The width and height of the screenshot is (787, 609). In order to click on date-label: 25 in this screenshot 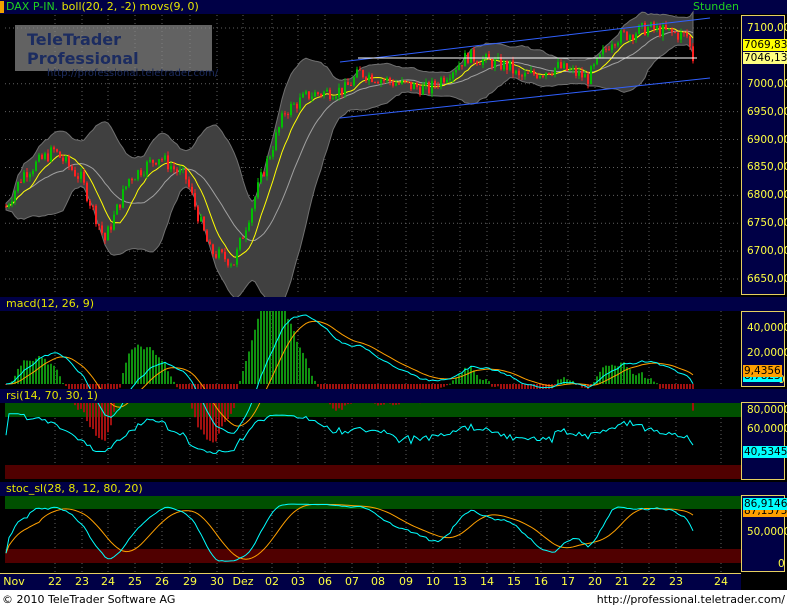, I will do `click(135, 581)`.